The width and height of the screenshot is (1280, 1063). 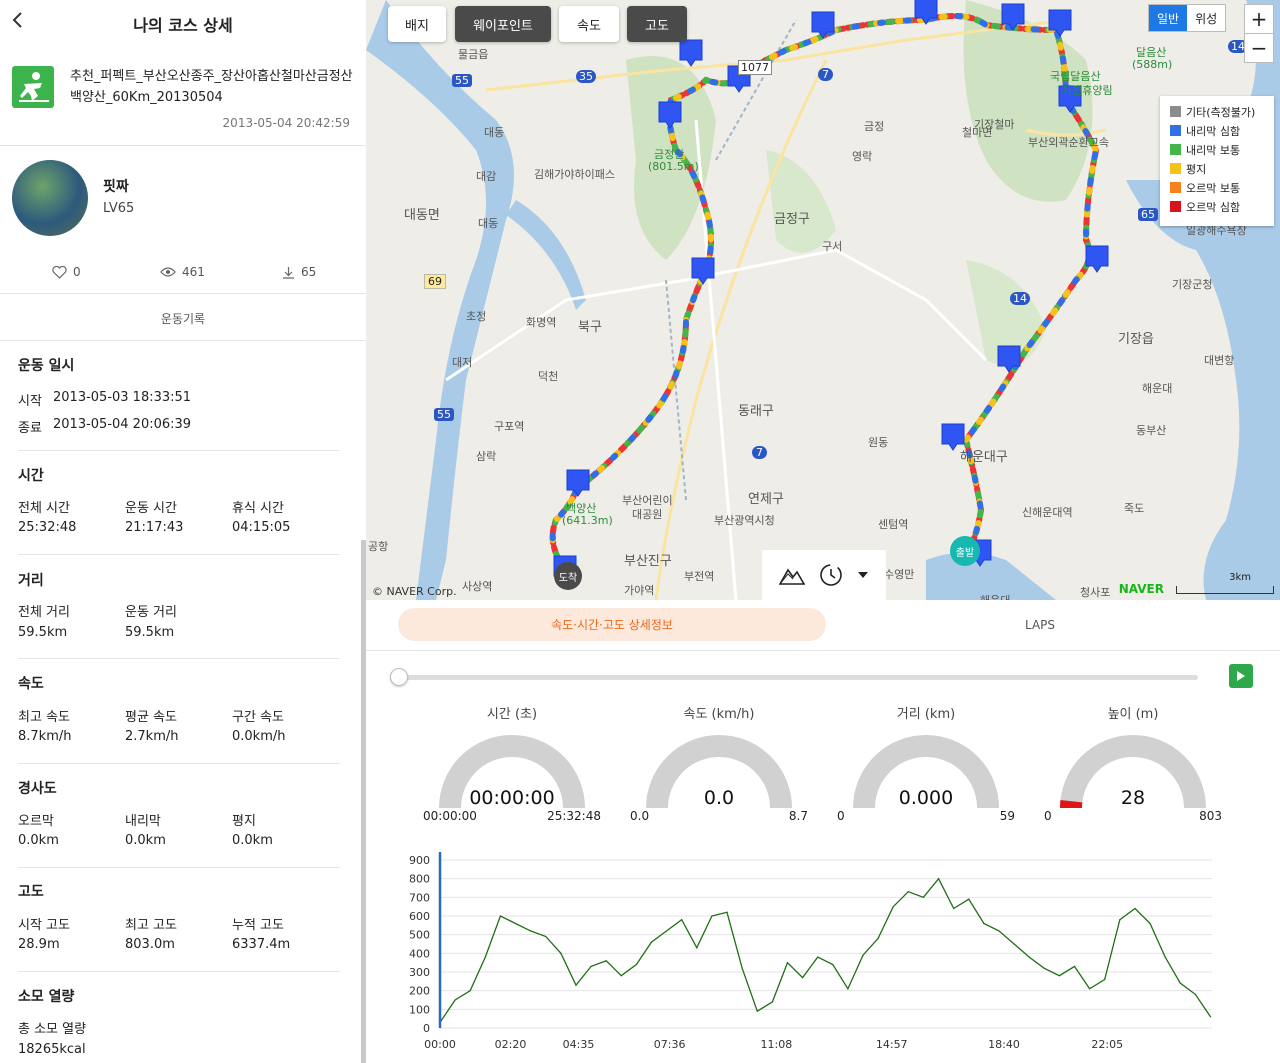 What do you see at coordinates (46, 366) in the screenshot?
I see `section-title-datetime: 운동 일시` at bounding box center [46, 366].